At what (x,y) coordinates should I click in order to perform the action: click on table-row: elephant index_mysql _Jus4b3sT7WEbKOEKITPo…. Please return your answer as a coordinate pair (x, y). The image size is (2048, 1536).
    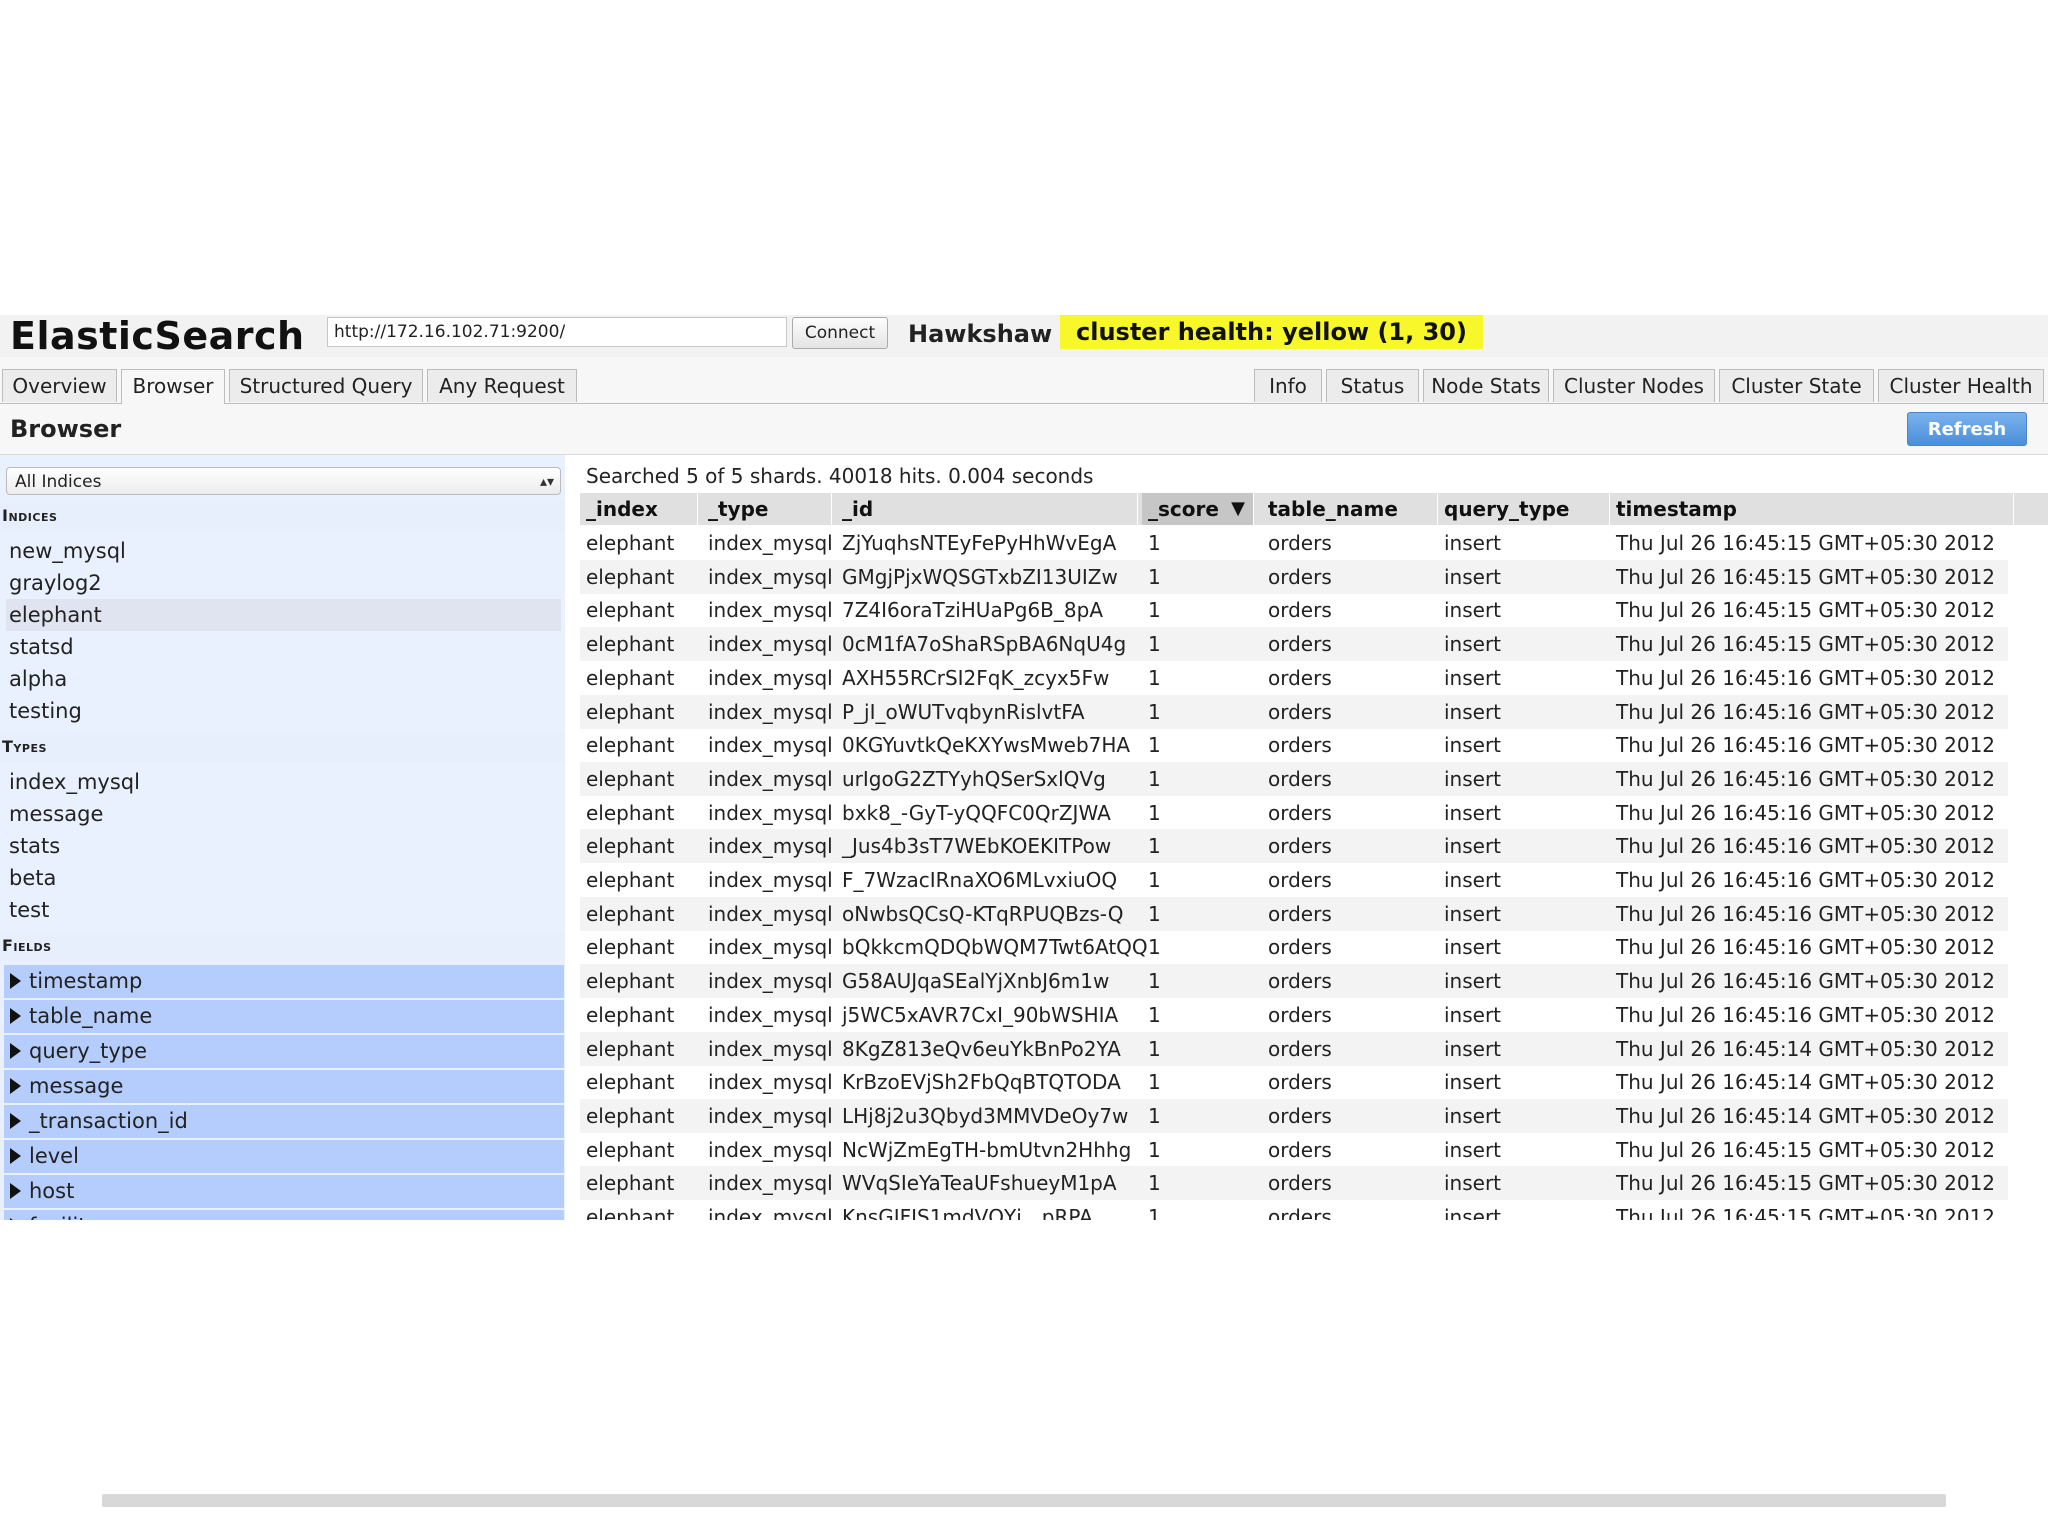
    Looking at the image, I should click on (1294, 846).